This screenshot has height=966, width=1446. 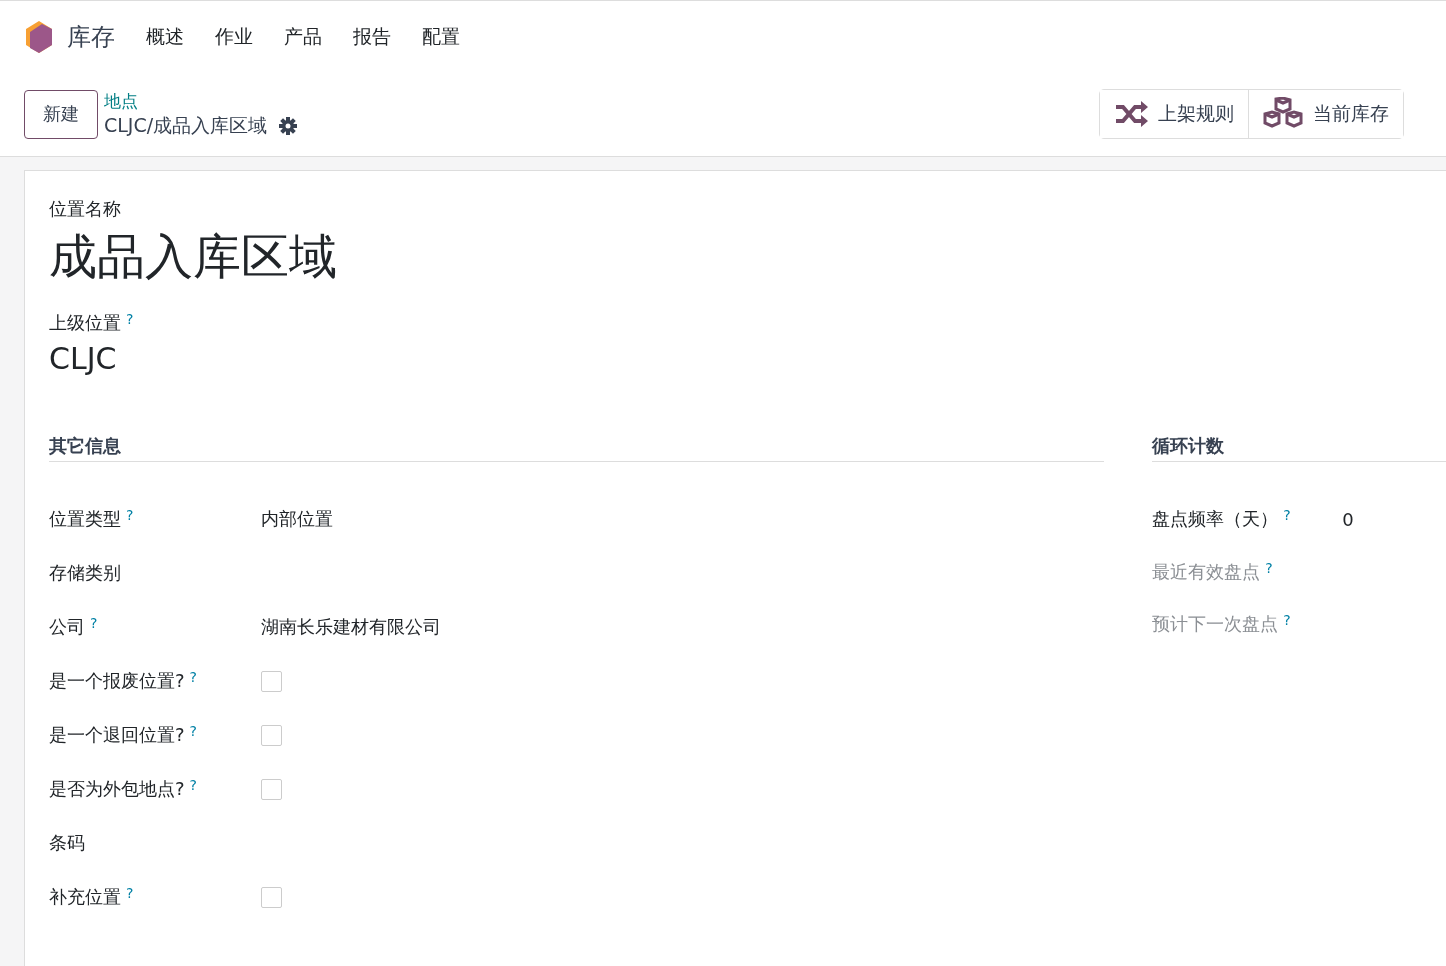 I want to click on field-label: 是否为外包地点? $^{?}$, so click(x=123, y=789).